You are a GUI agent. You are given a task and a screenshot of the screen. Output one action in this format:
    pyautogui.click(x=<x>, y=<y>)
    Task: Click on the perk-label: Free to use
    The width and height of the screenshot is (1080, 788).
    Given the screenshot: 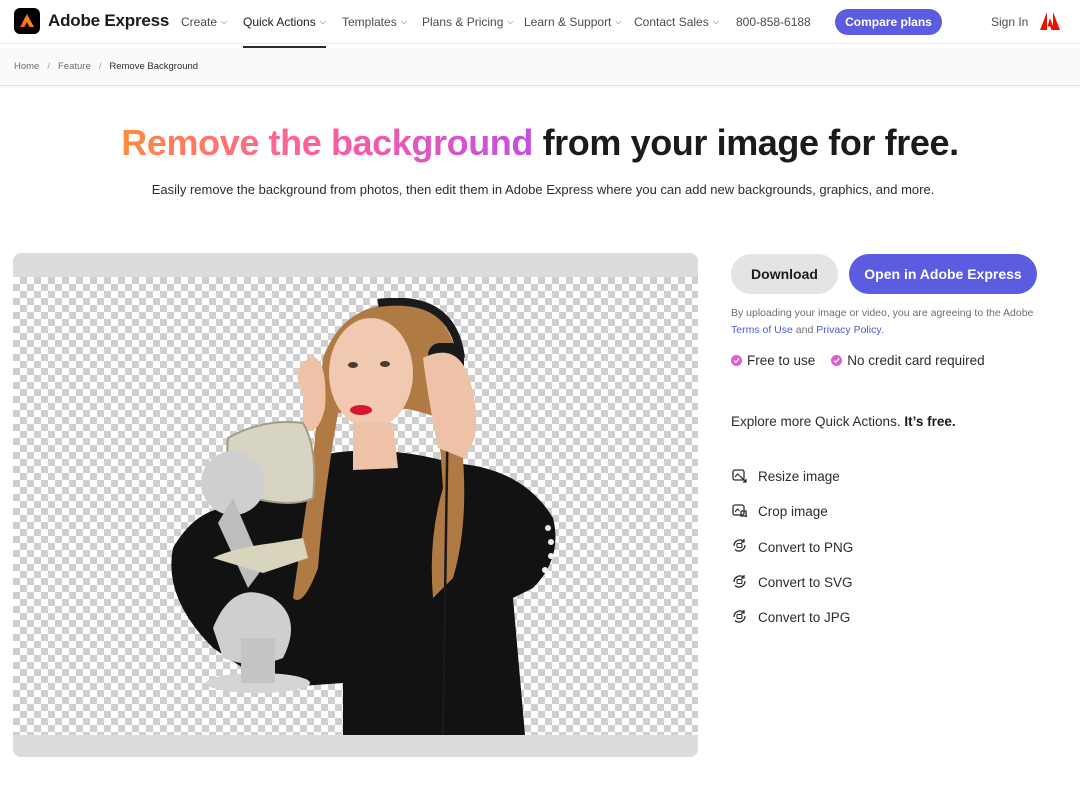 What is the action you would take?
    pyautogui.click(x=781, y=360)
    